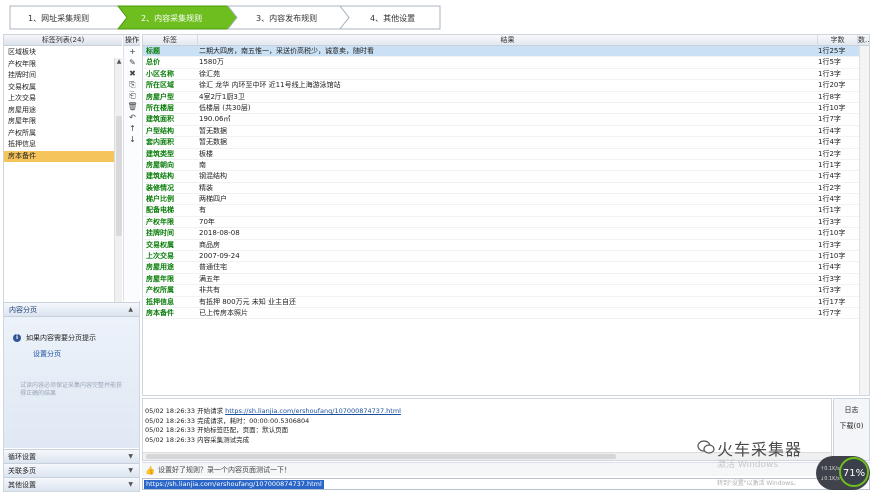  Describe the element at coordinates (506, 109) in the screenshot. I see `table-row: 所在楼层 低楼层 (共30层) 1行10字` at that location.